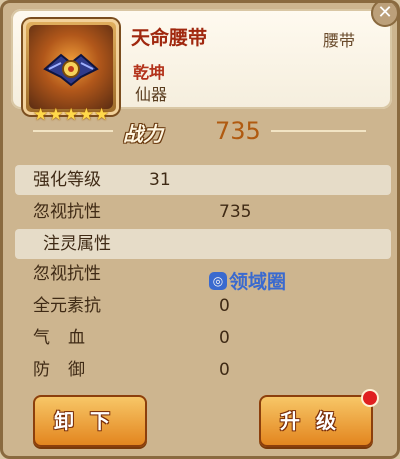 The height and width of the screenshot is (459, 400). What do you see at coordinates (235, 212) in the screenshot?
I see `stat-value: 735` at bounding box center [235, 212].